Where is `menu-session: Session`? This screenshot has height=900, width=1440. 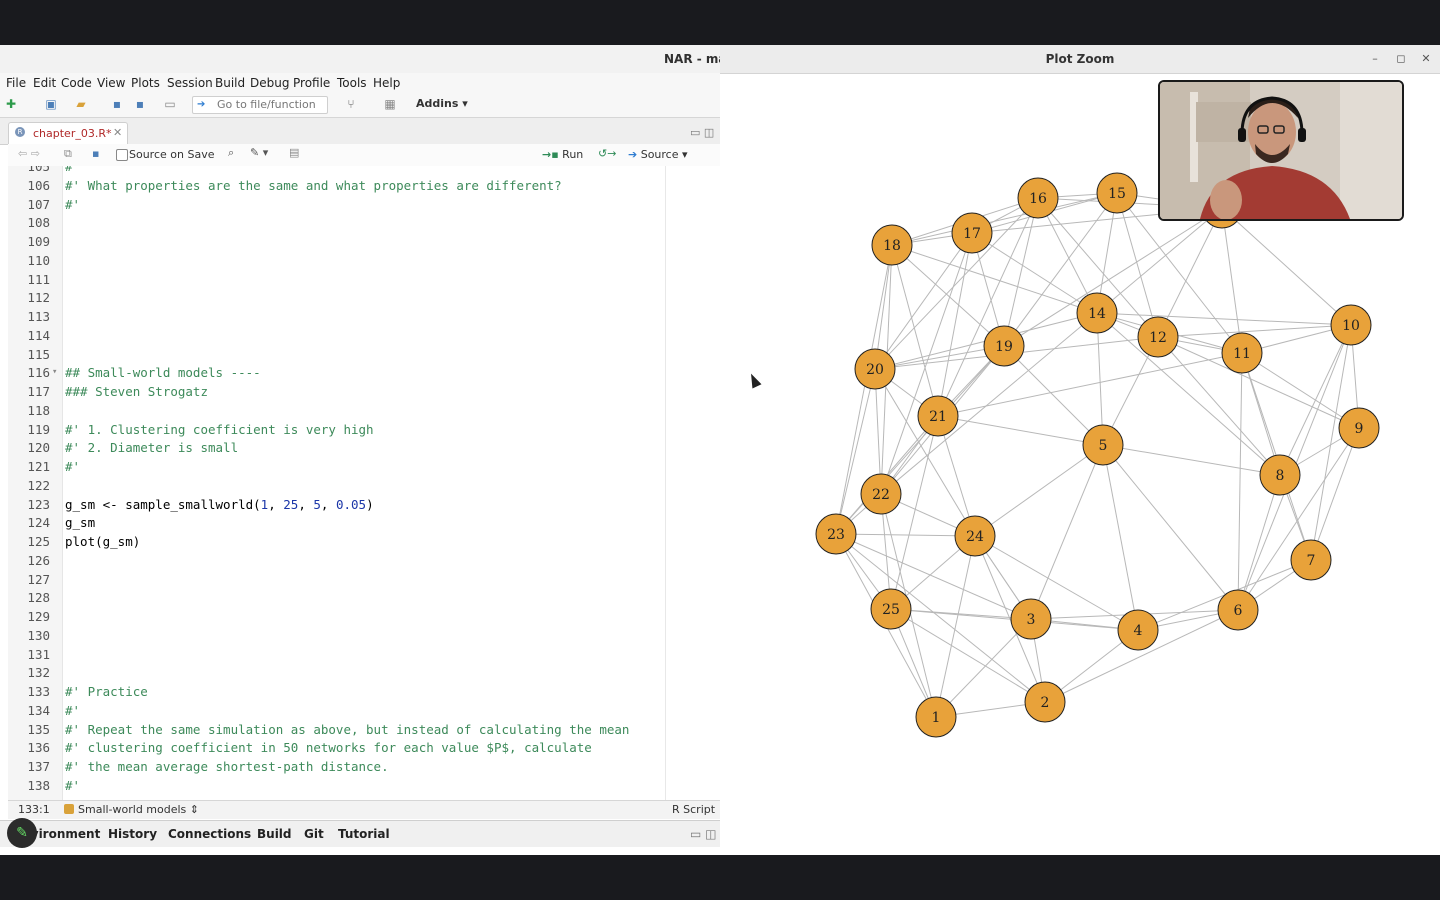
menu-session: Session is located at coordinates (190, 83).